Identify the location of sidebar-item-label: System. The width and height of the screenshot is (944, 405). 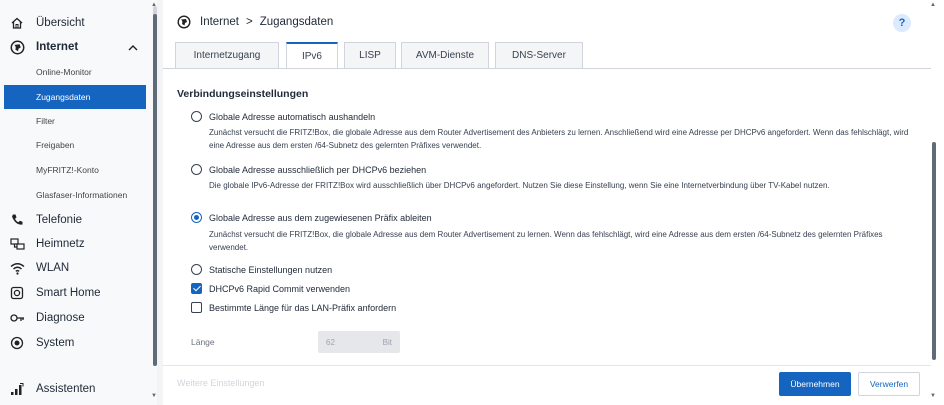
(55, 343).